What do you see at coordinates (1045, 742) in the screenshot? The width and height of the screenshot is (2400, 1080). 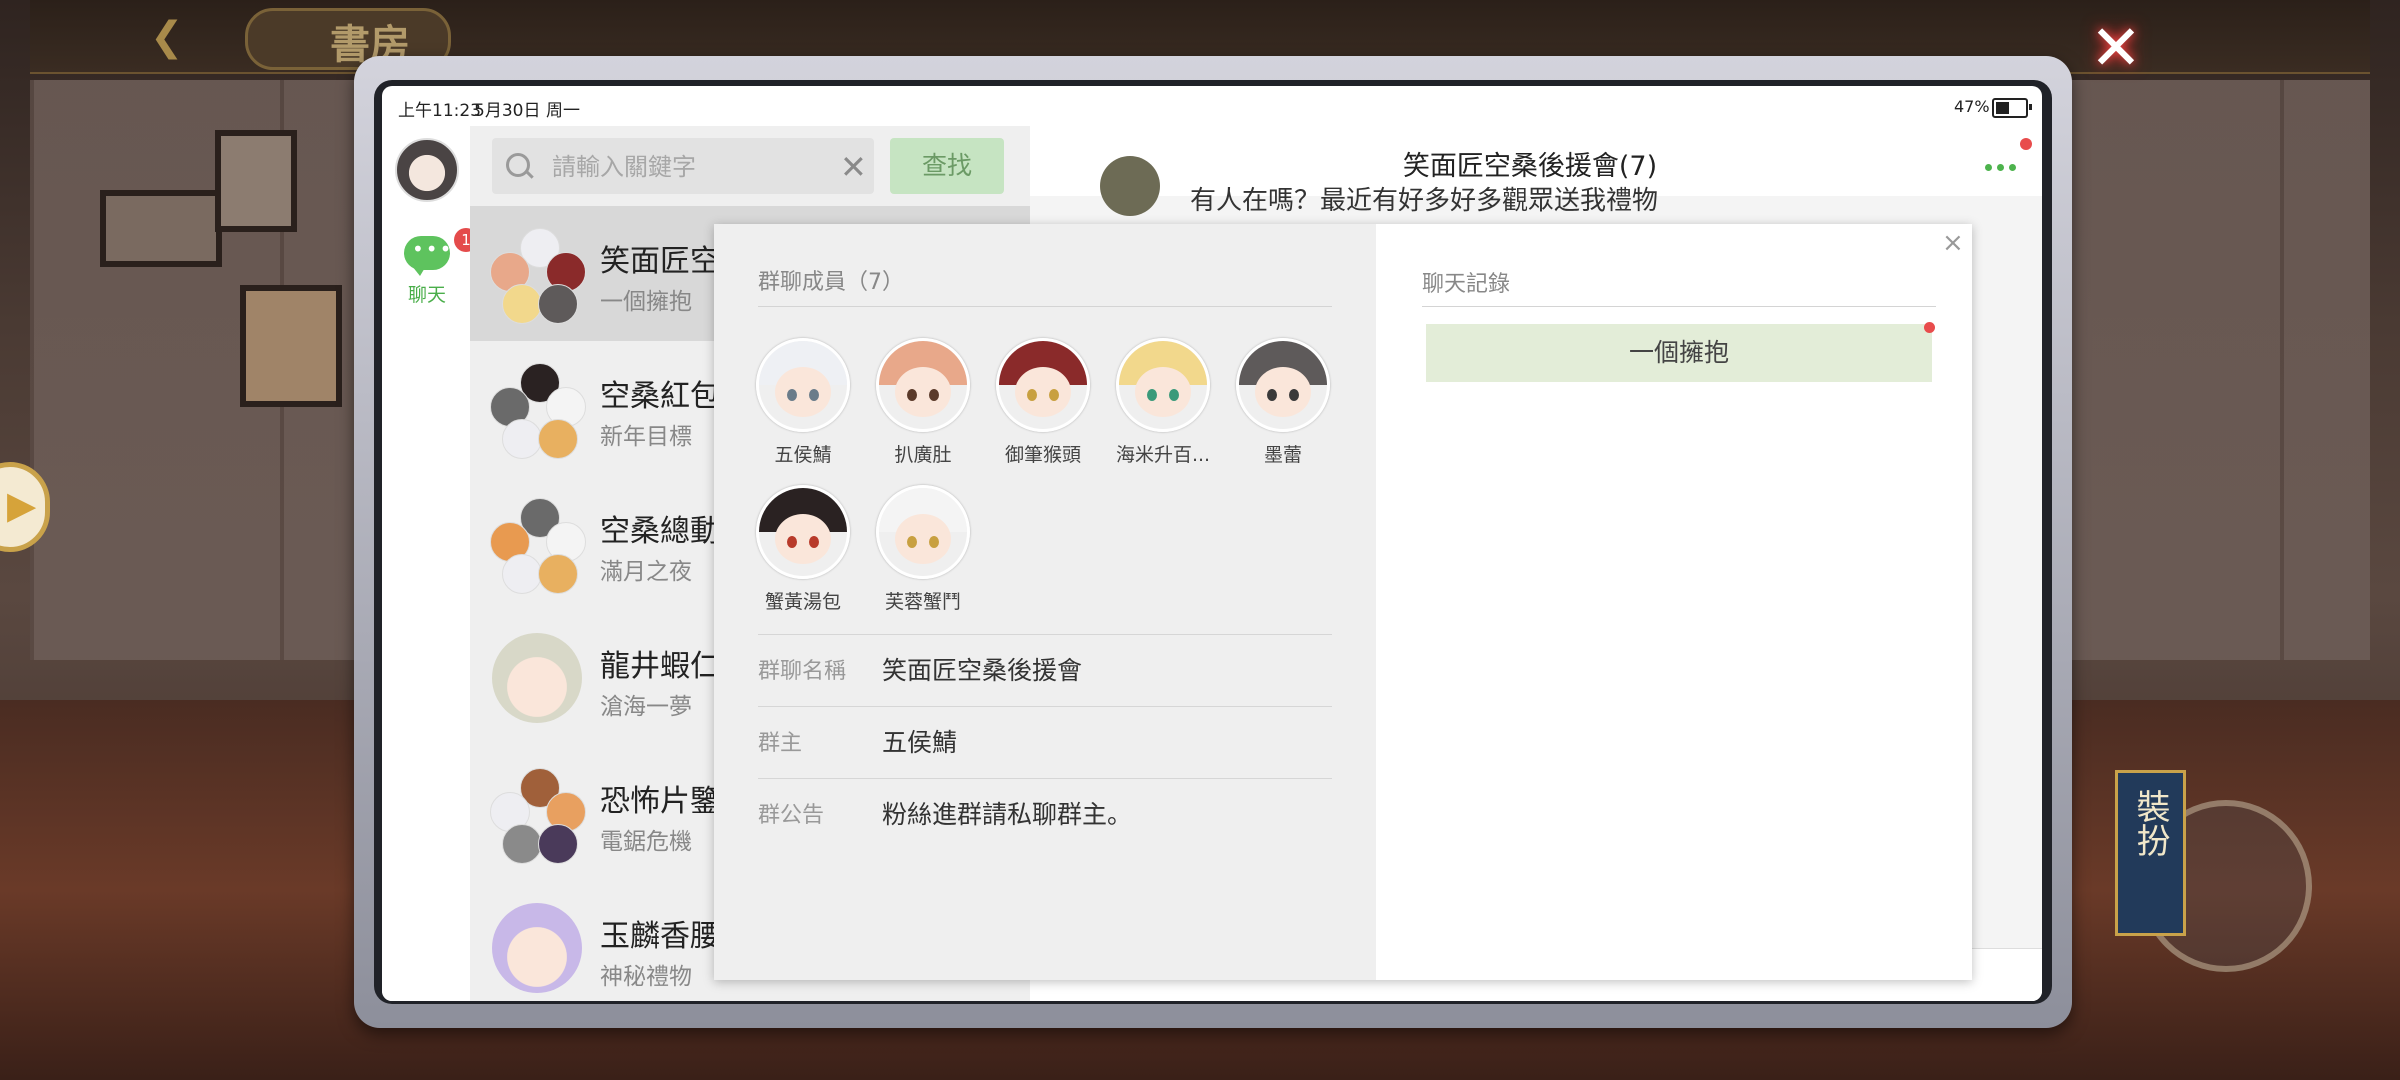 I see `group-owner-row: 群主 五侯鯖` at bounding box center [1045, 742].